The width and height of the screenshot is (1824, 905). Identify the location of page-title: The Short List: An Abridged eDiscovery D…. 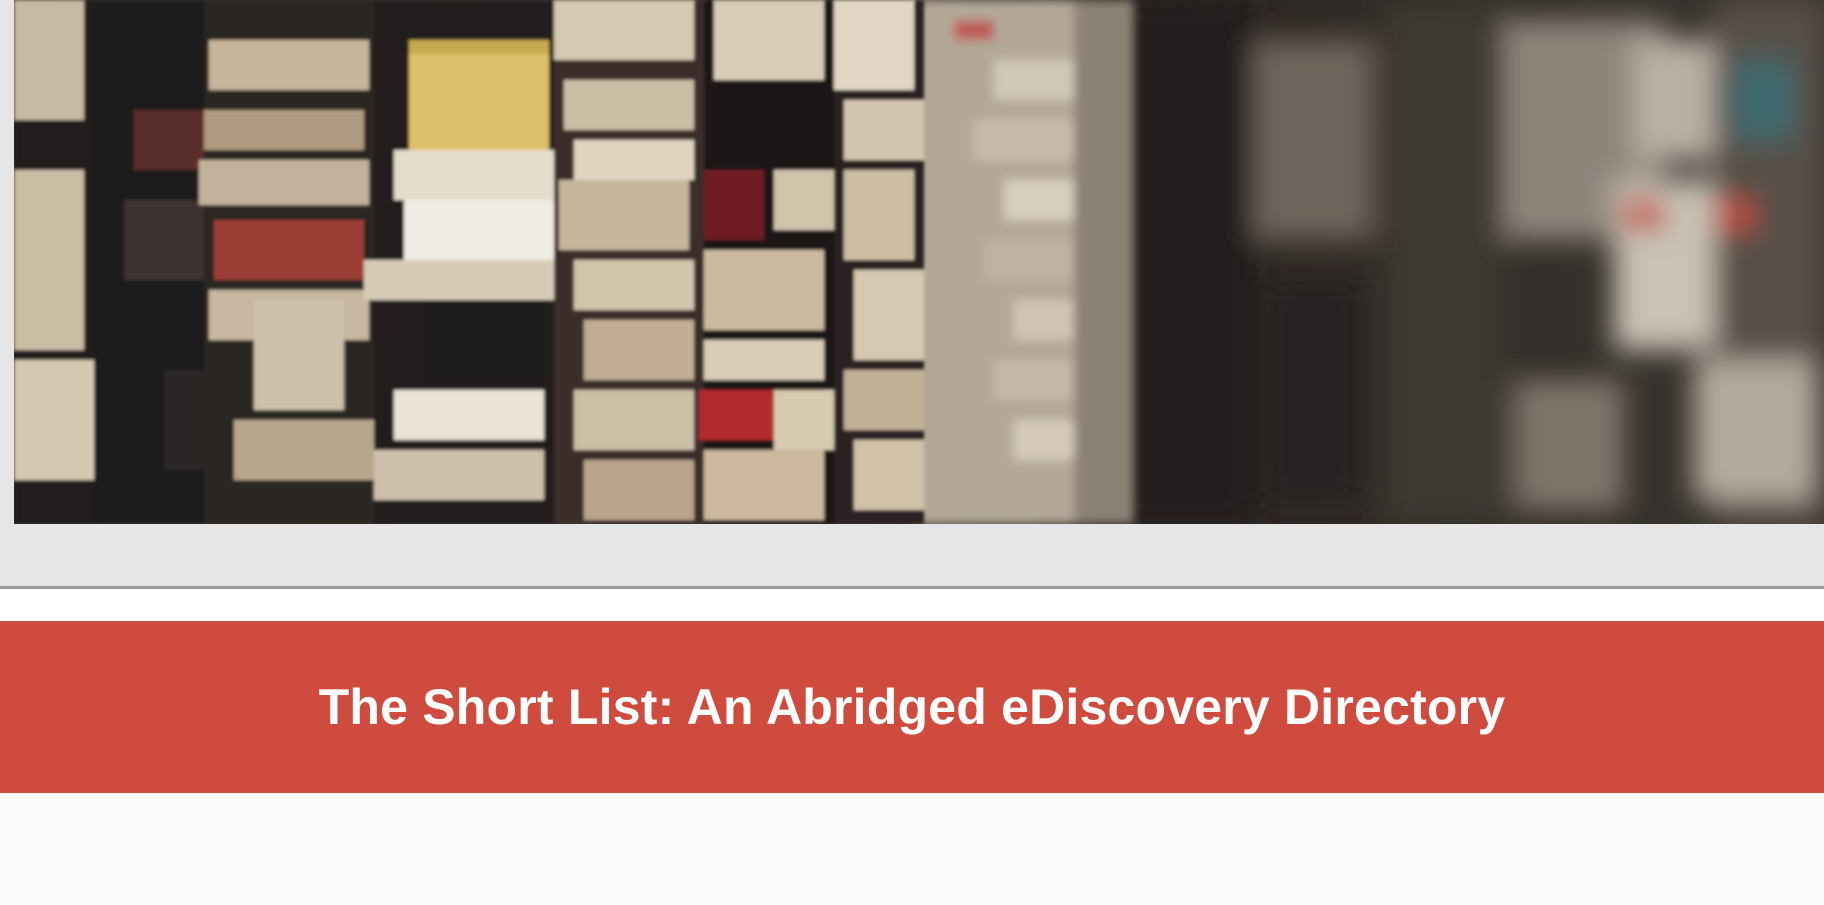
(912, 707).